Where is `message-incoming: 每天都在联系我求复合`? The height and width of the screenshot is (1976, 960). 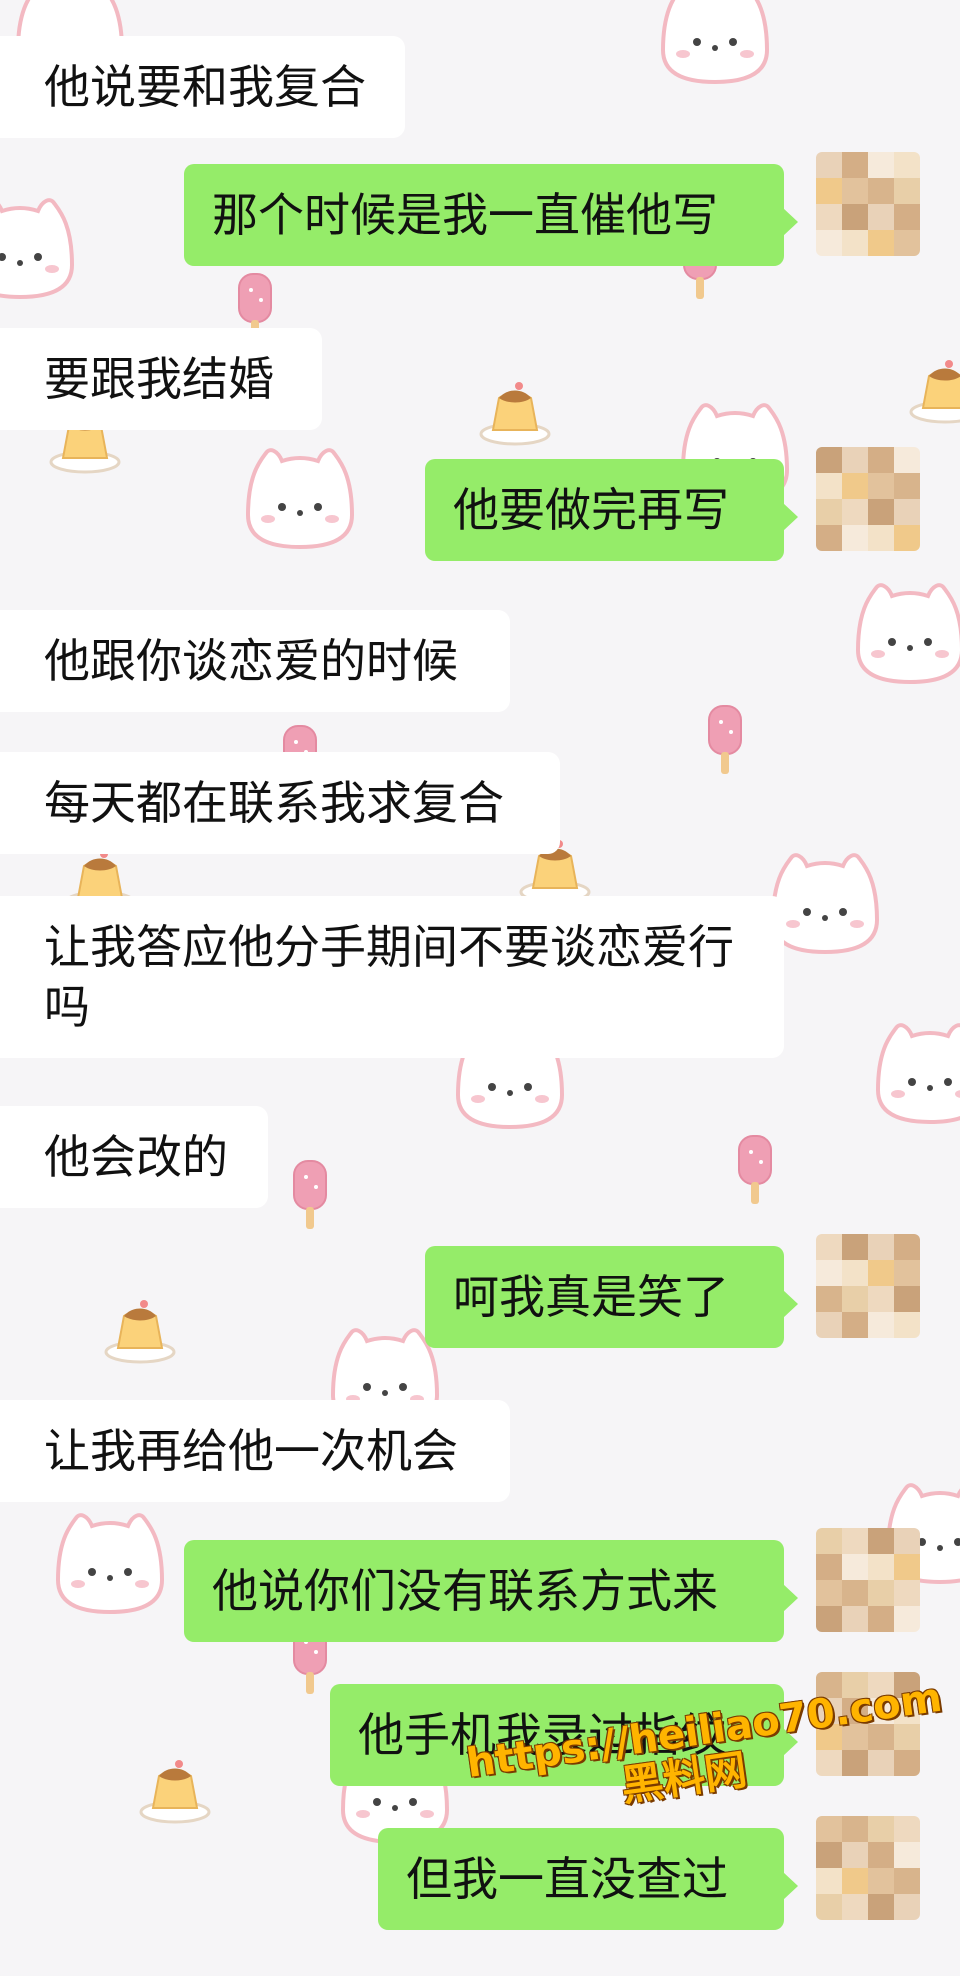
message-incoming: 每天都在联系我求复合 is located at coordinates (280, 803).